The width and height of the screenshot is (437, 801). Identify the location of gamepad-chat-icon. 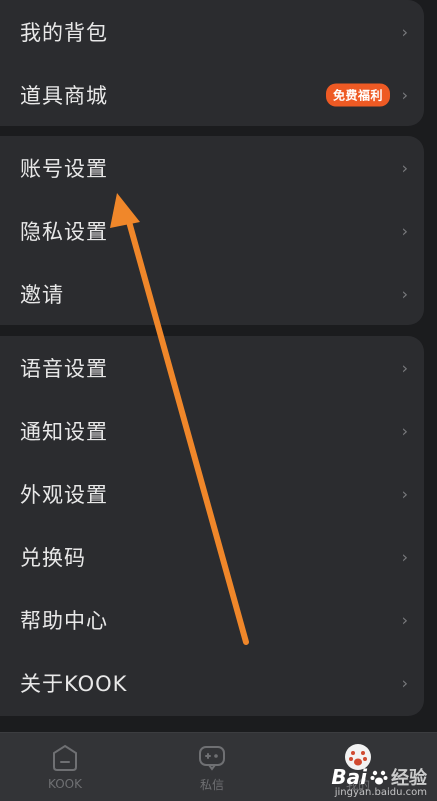
(212, 758).